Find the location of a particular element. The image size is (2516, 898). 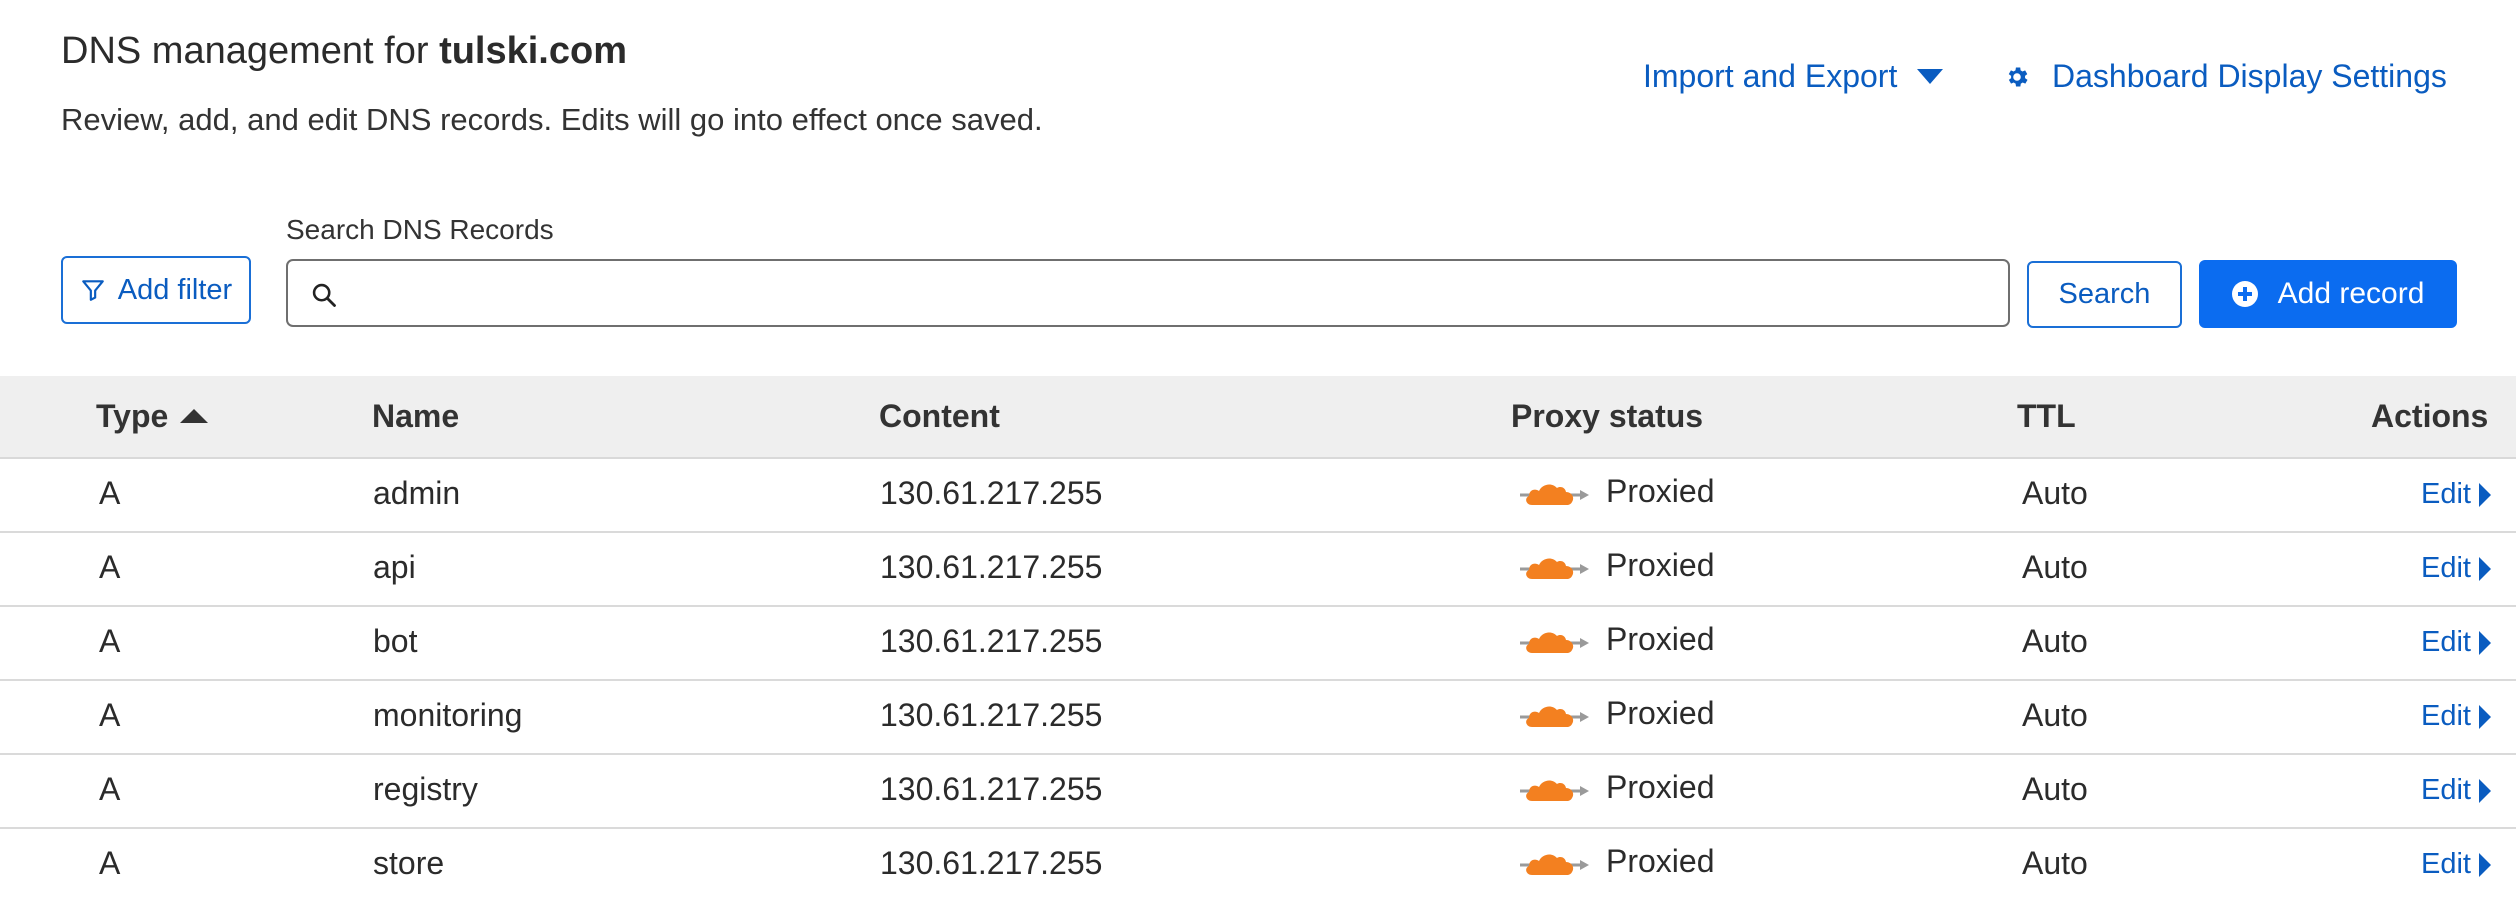

add-record-button: Add record is located at coordinates (2328, 294).